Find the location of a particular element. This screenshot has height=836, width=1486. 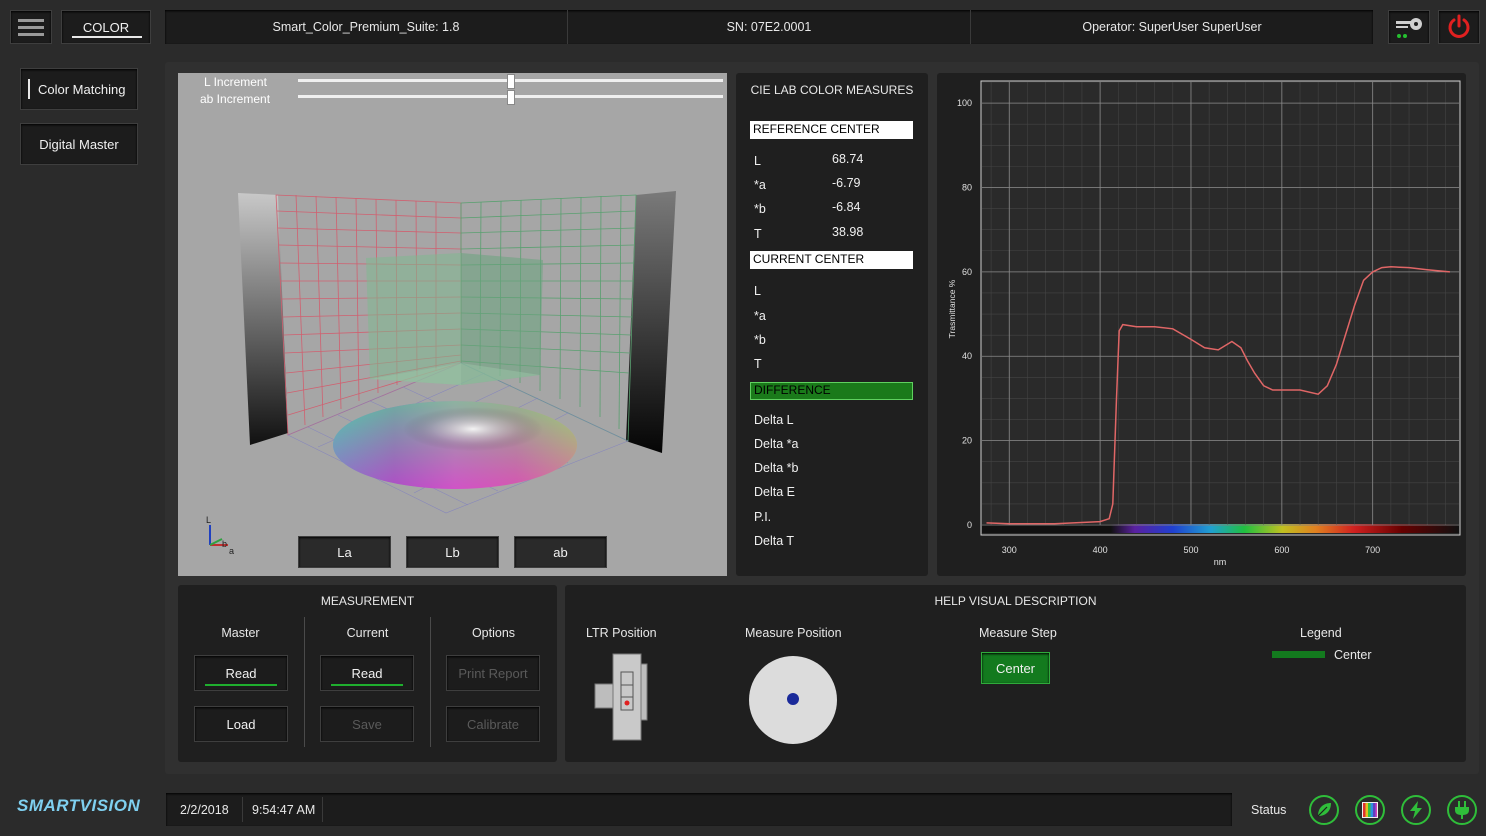

current-read-button: Read is located at coordinates (367, 673).